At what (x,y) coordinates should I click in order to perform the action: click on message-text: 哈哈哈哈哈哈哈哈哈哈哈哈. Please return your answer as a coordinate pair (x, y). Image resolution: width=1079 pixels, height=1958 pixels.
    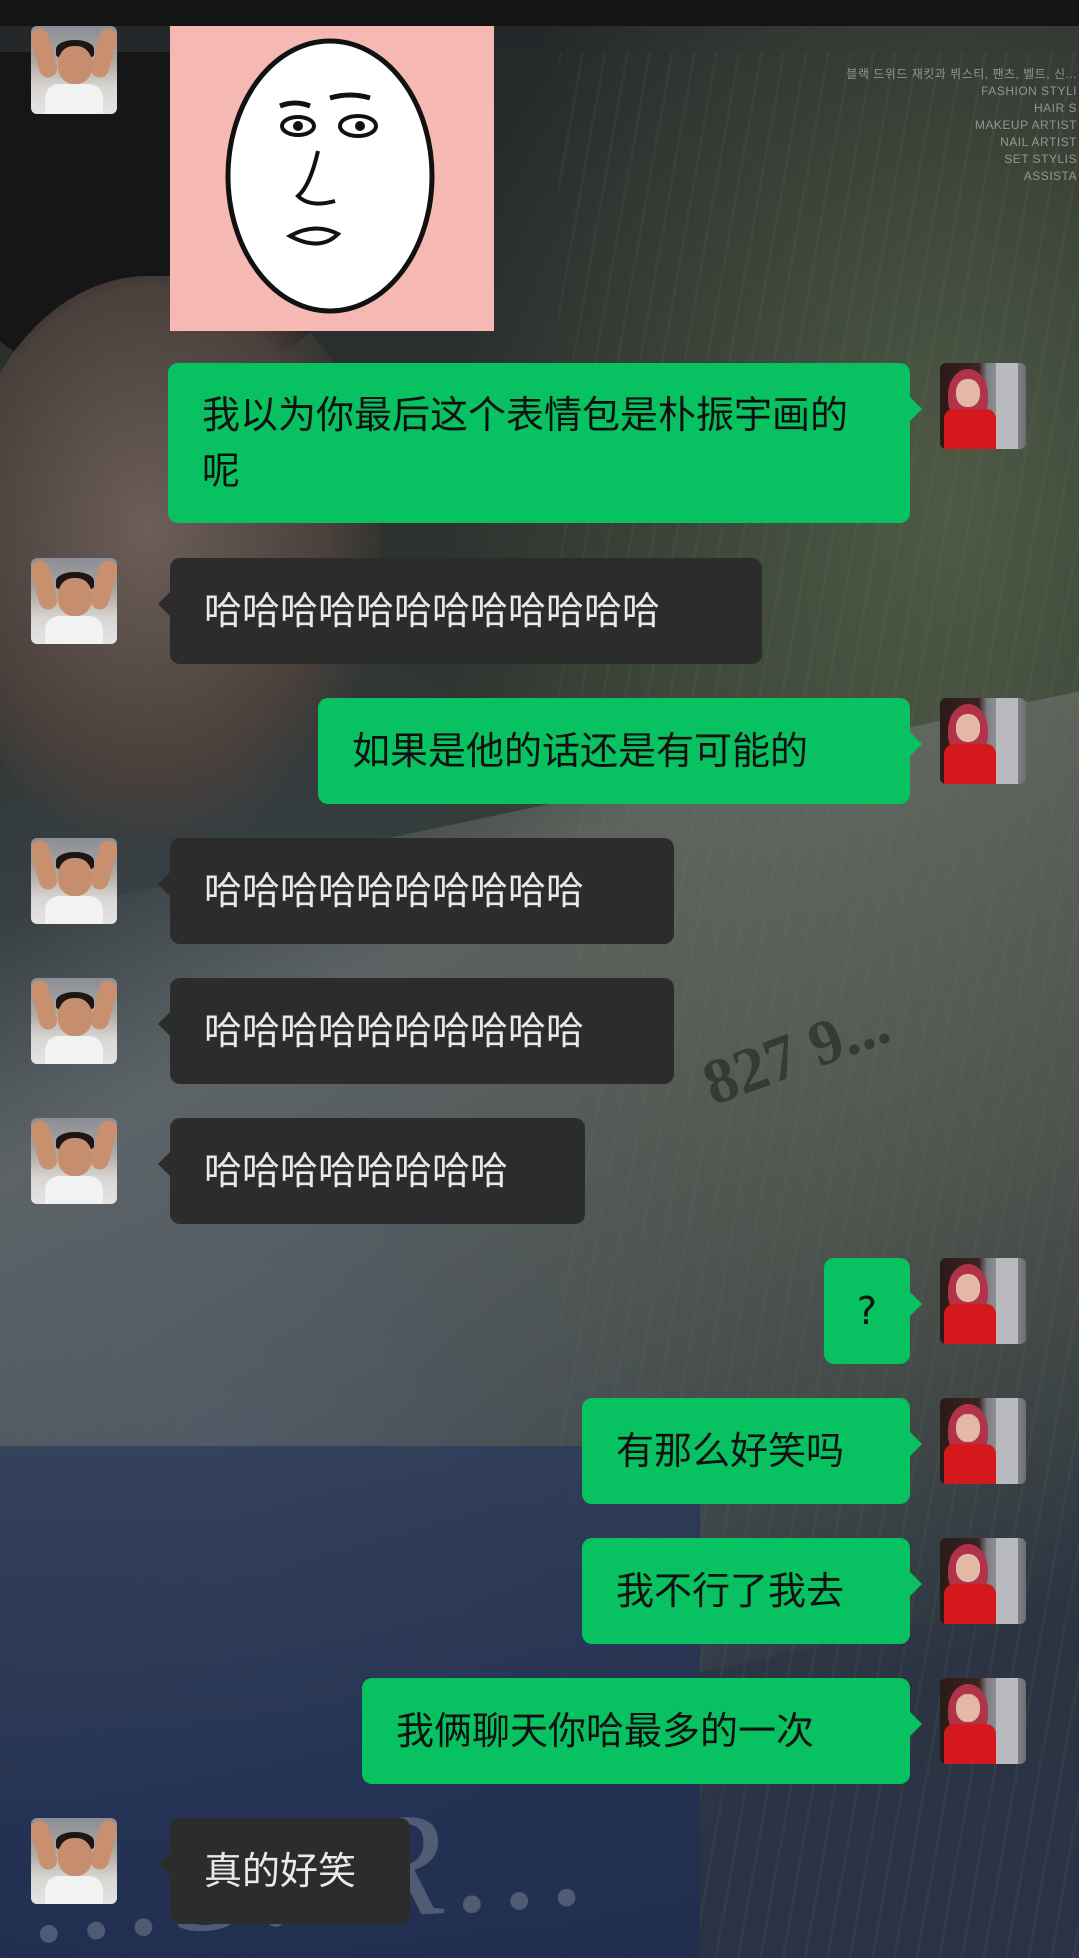
    Looking at the image, I should click on (432, 611).